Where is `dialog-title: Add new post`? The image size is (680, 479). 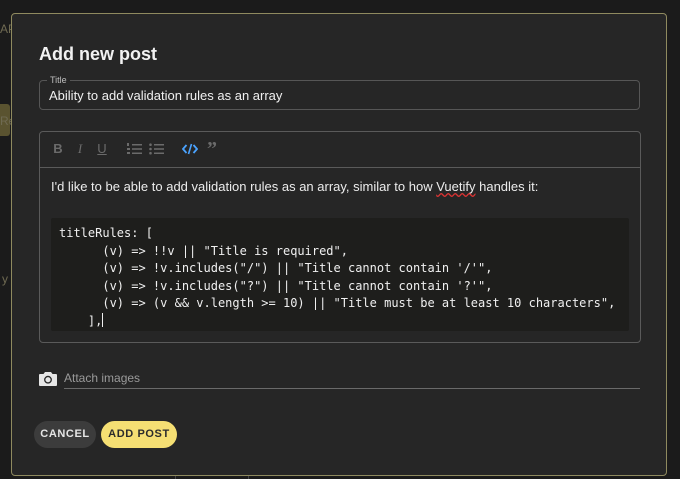 dialog-title: Add new post is located at coordinates (98, 54).